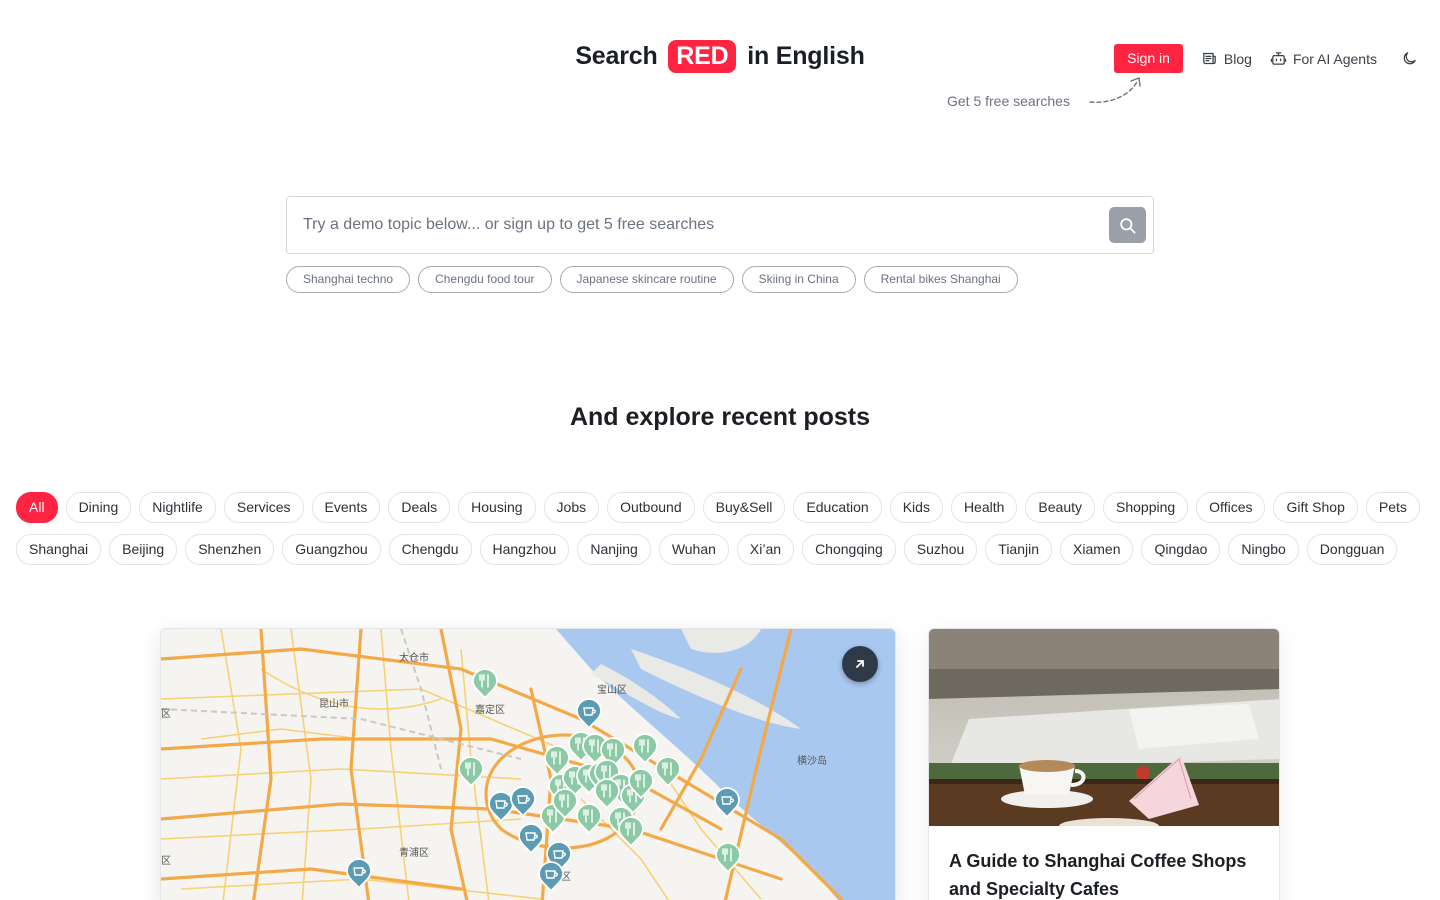  What do you see at coordinates (98, 507) in the screenshot?
I see `category-chip: Dining` at bounding box center [98, 507].